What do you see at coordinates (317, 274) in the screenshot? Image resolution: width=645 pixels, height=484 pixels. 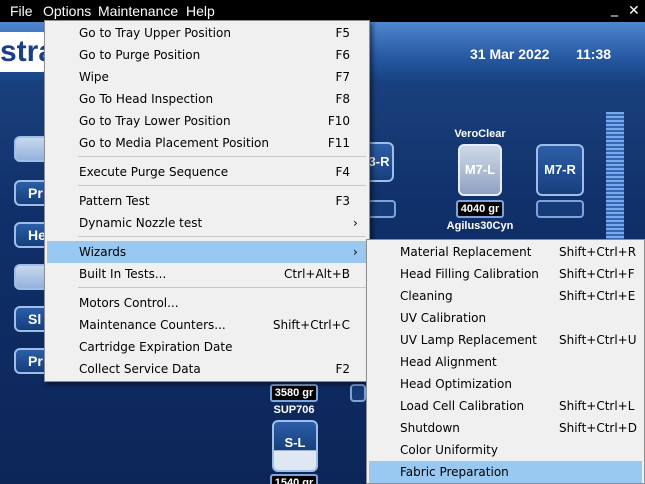 I see `menu-item-shortcut: Ctrl+Alt+B` at bounding box center [317, 274].